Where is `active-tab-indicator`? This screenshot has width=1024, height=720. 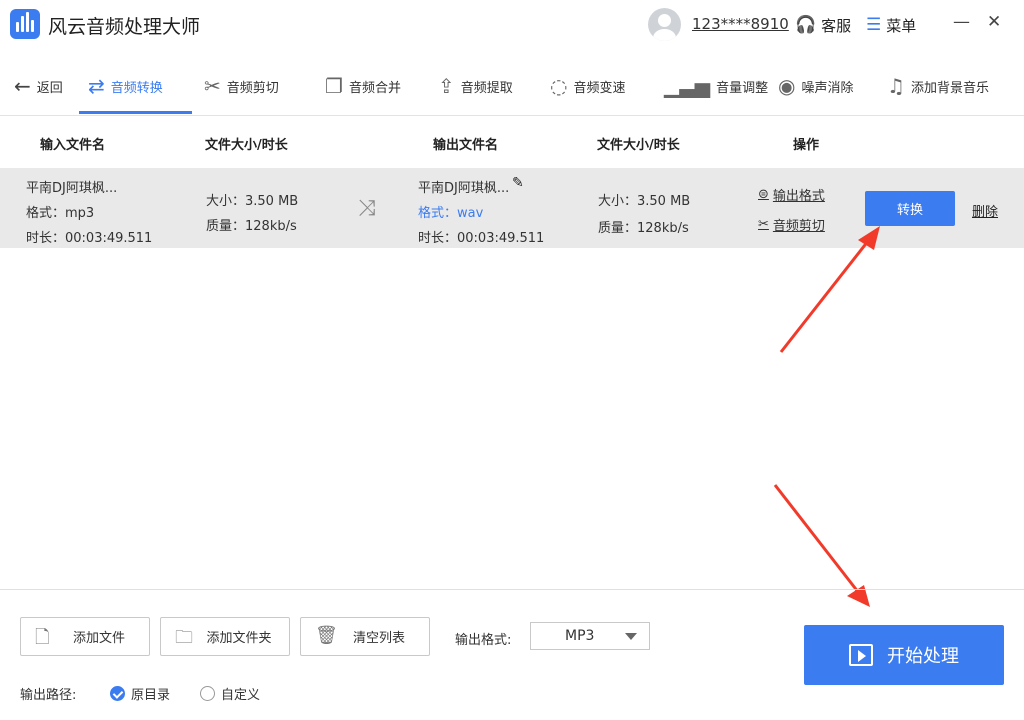
active-tab-indicator is located at coordinates (135, 112).